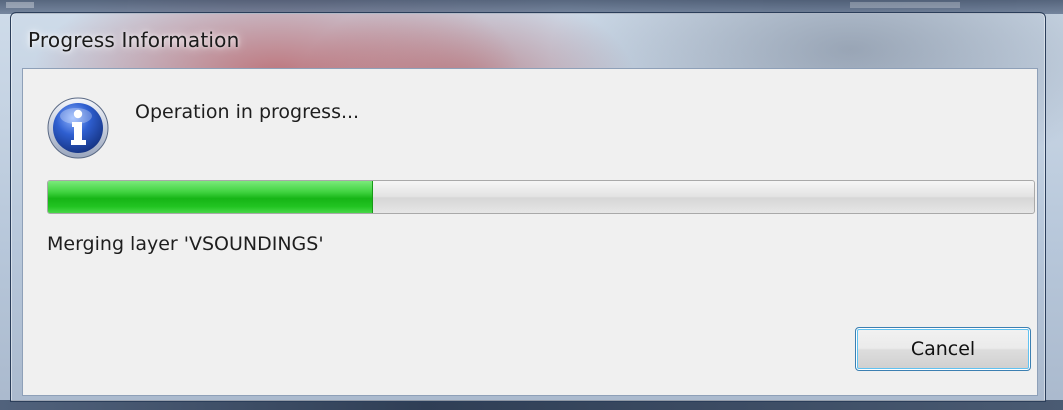  I want to click on cancel-button: Cancel, so click(943, 349).